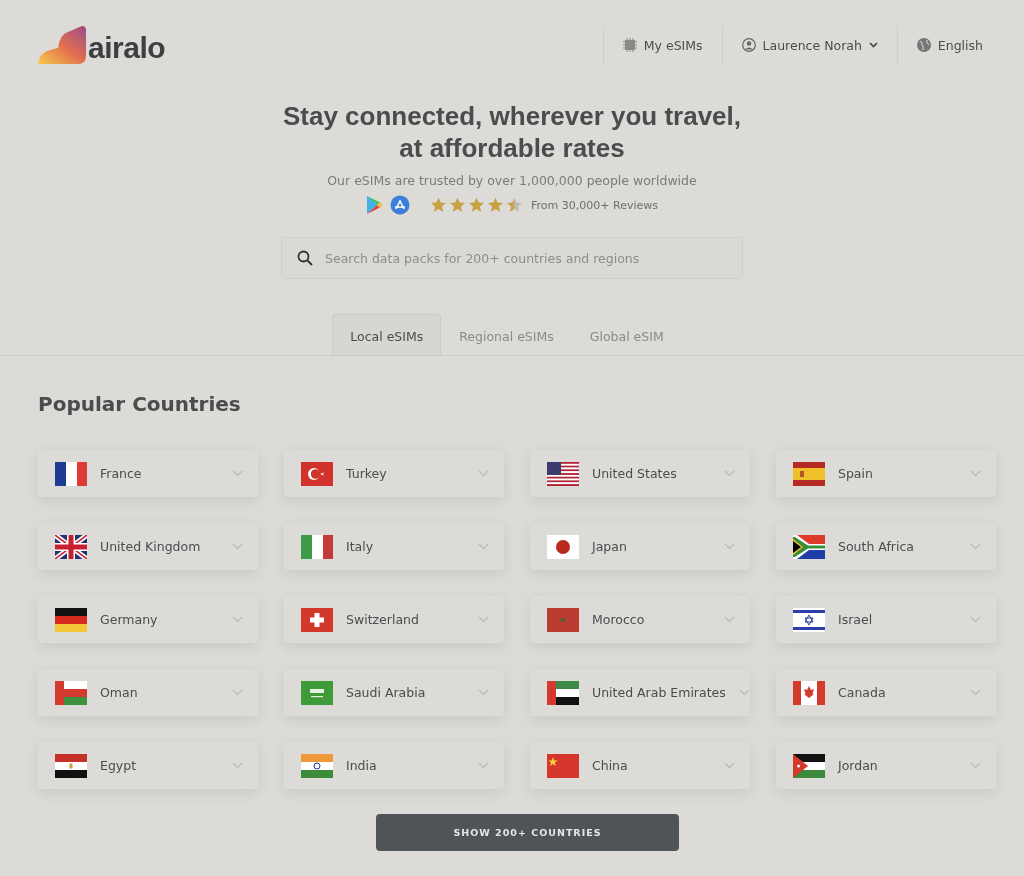 This screenshot has width=1024, height=876. I want to click on country-card: United Arab Emirates, so click(640, 692).